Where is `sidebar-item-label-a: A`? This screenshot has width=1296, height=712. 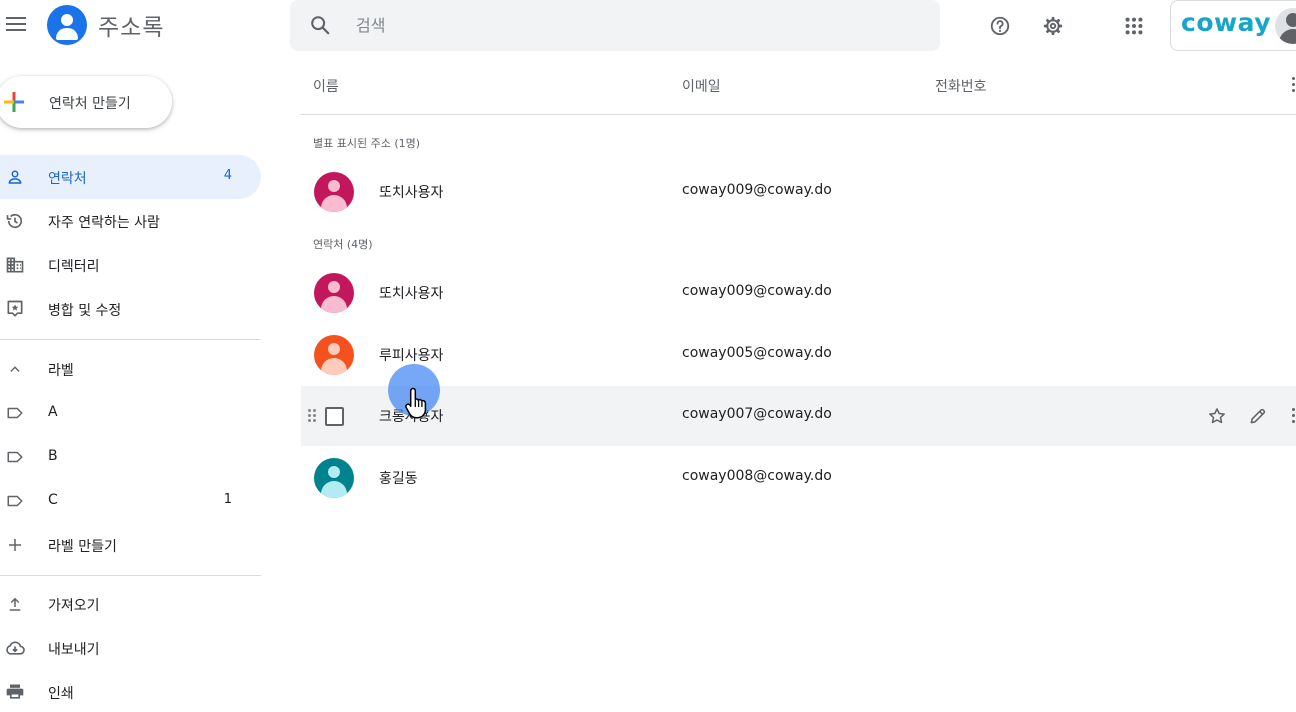 sidebar-item-label-a: A is located at coordinates (130, 413).